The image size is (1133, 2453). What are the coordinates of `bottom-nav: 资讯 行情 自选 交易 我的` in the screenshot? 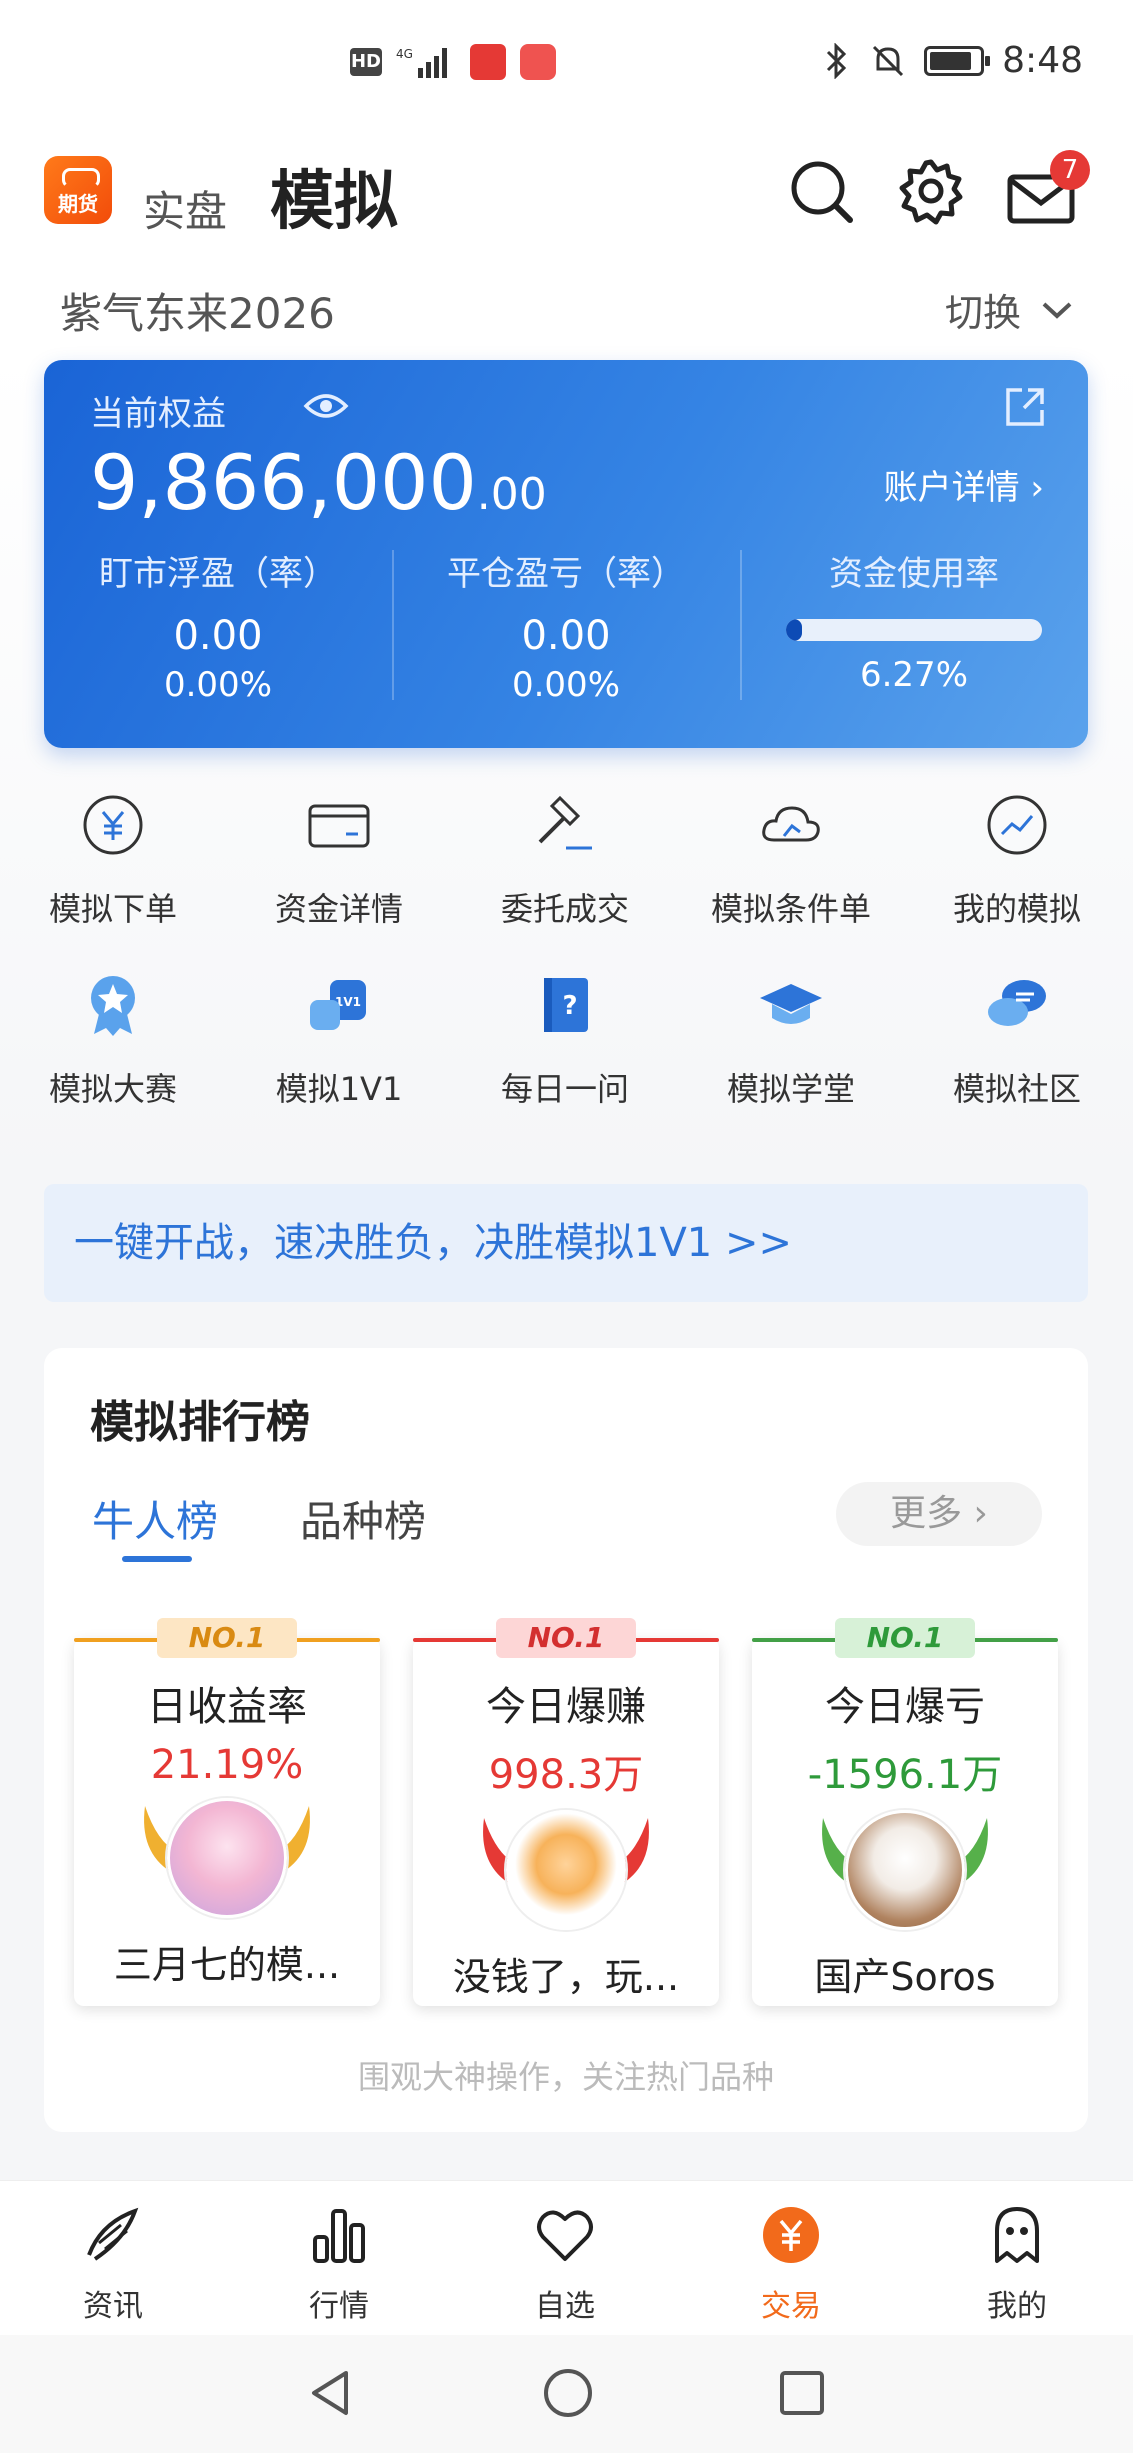 It's located at (566, 2257).